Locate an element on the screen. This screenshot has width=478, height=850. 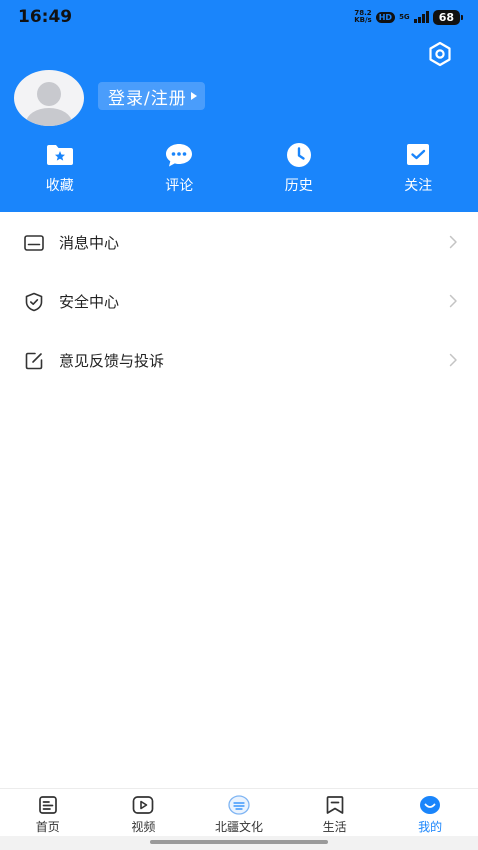
battery-indicator: 68 is located at coordinates (448, 17).